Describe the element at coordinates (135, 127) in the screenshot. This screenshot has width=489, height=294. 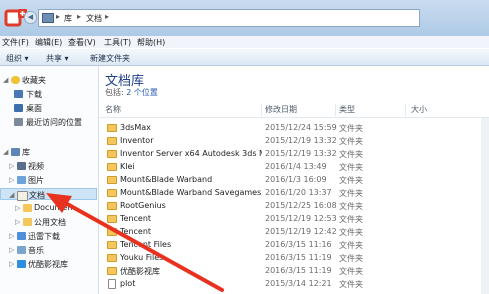
I see `file-name: 3dsMax` at that location.